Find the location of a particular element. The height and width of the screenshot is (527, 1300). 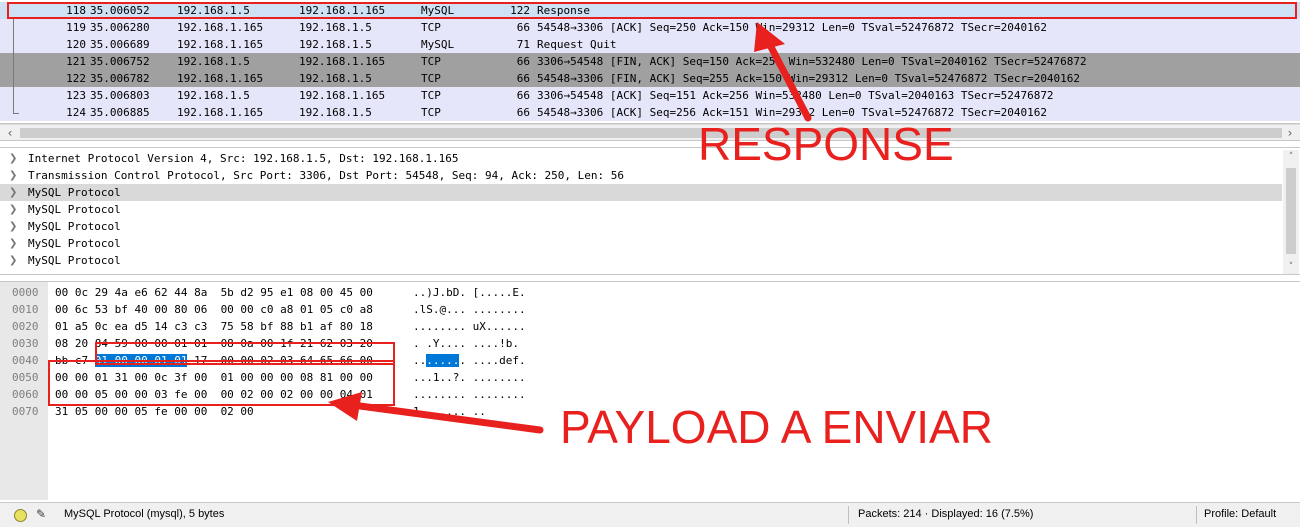

packet-time: 35.006689 is located at coordinates (120, 44).